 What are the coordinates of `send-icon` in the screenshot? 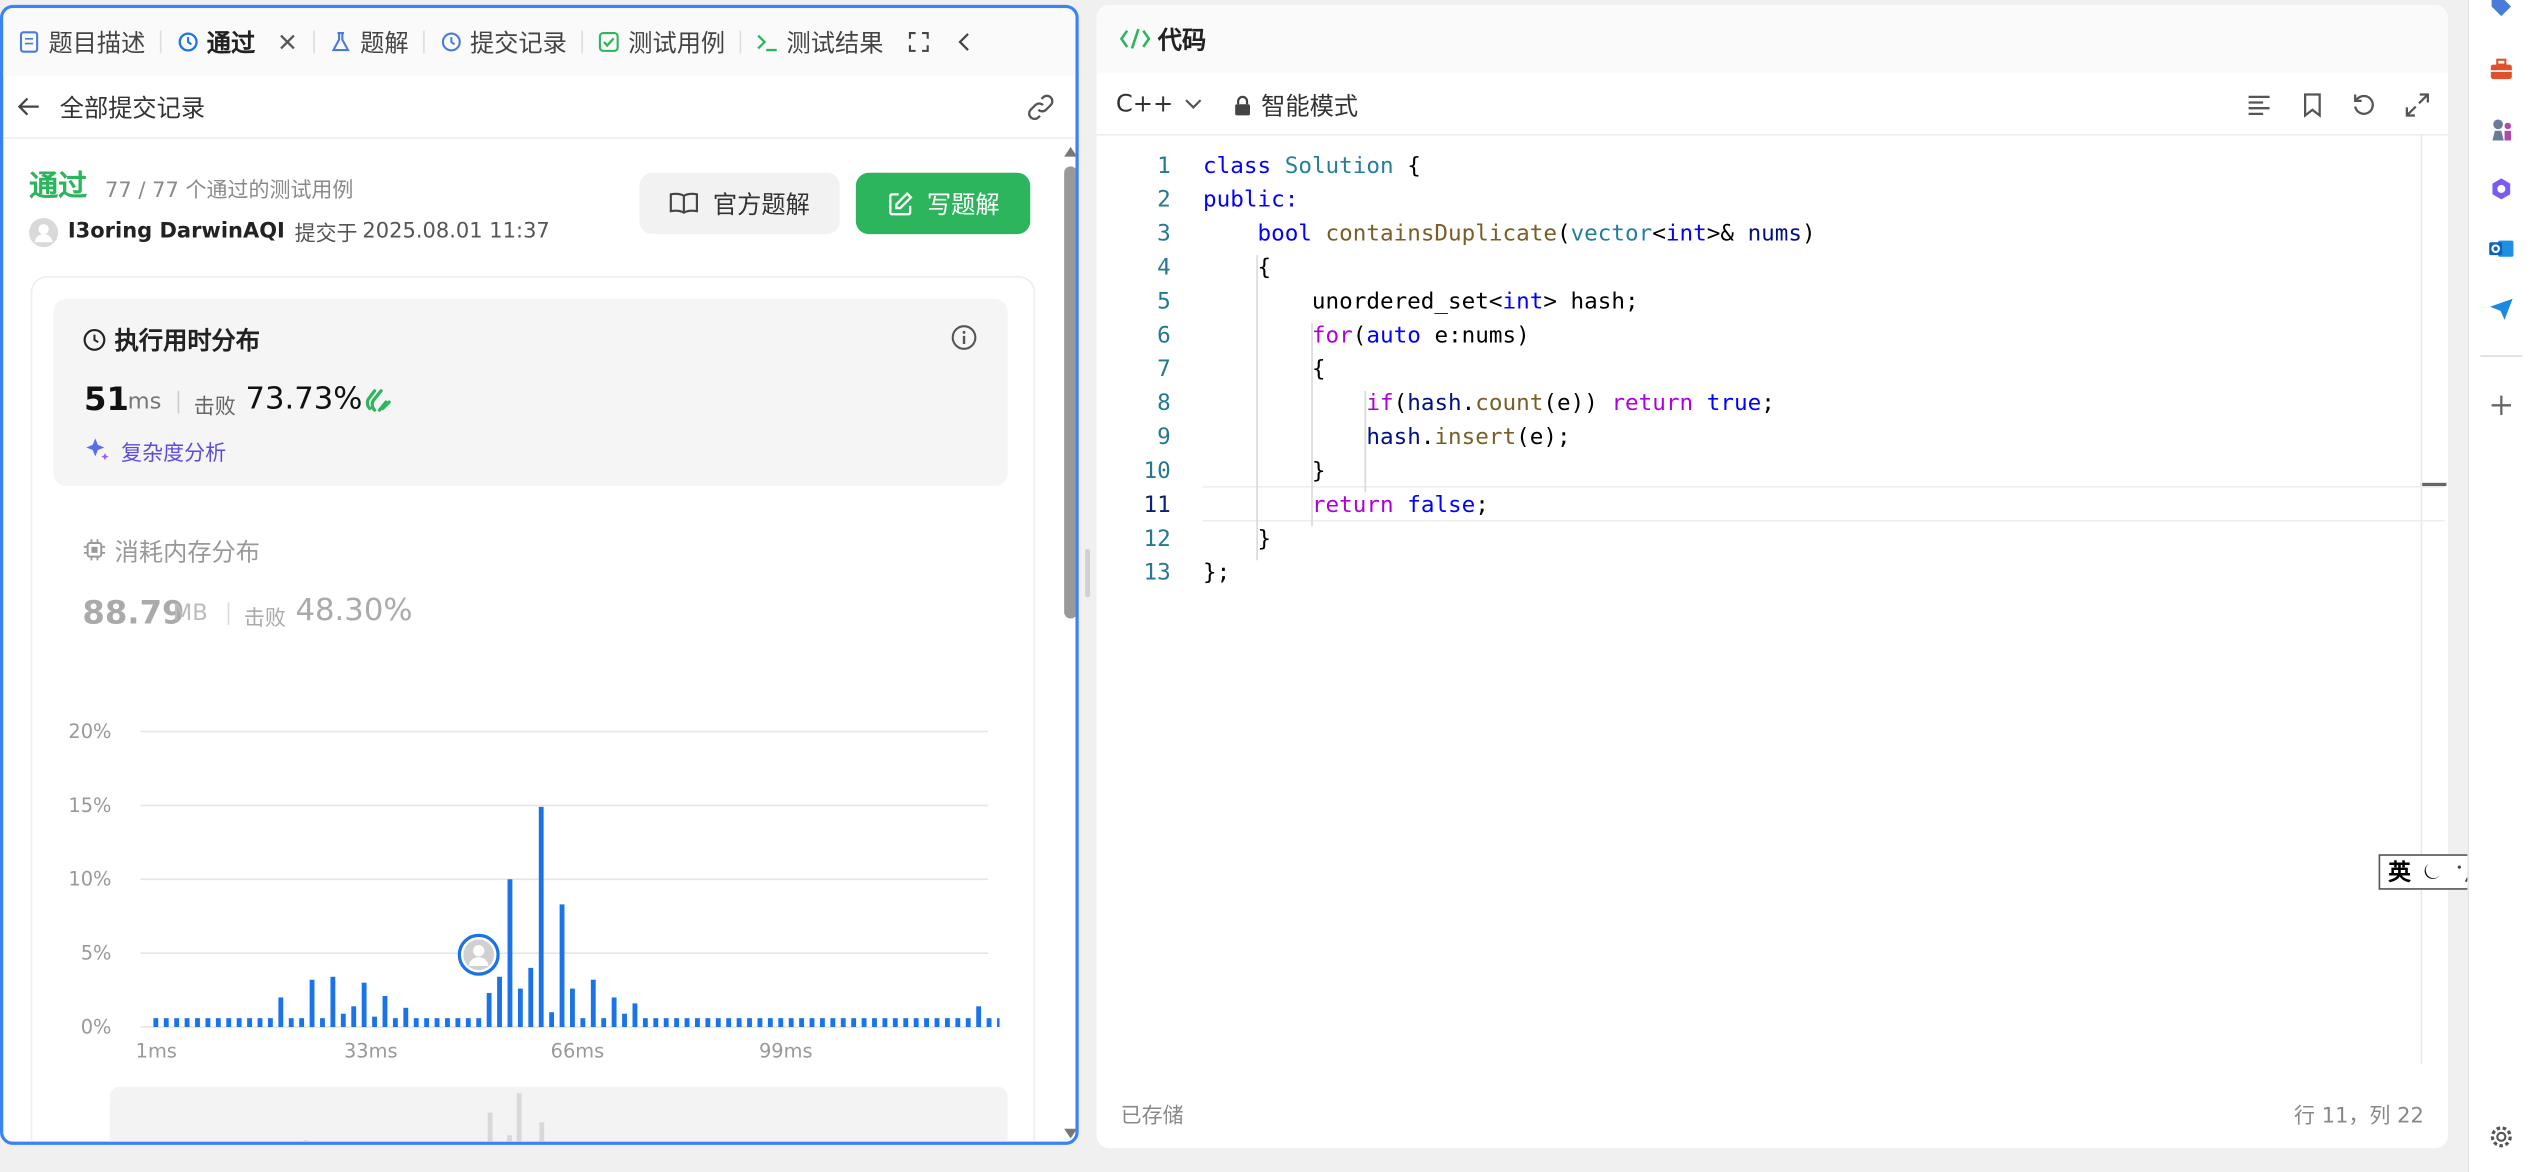 It's located at (2501, 309).